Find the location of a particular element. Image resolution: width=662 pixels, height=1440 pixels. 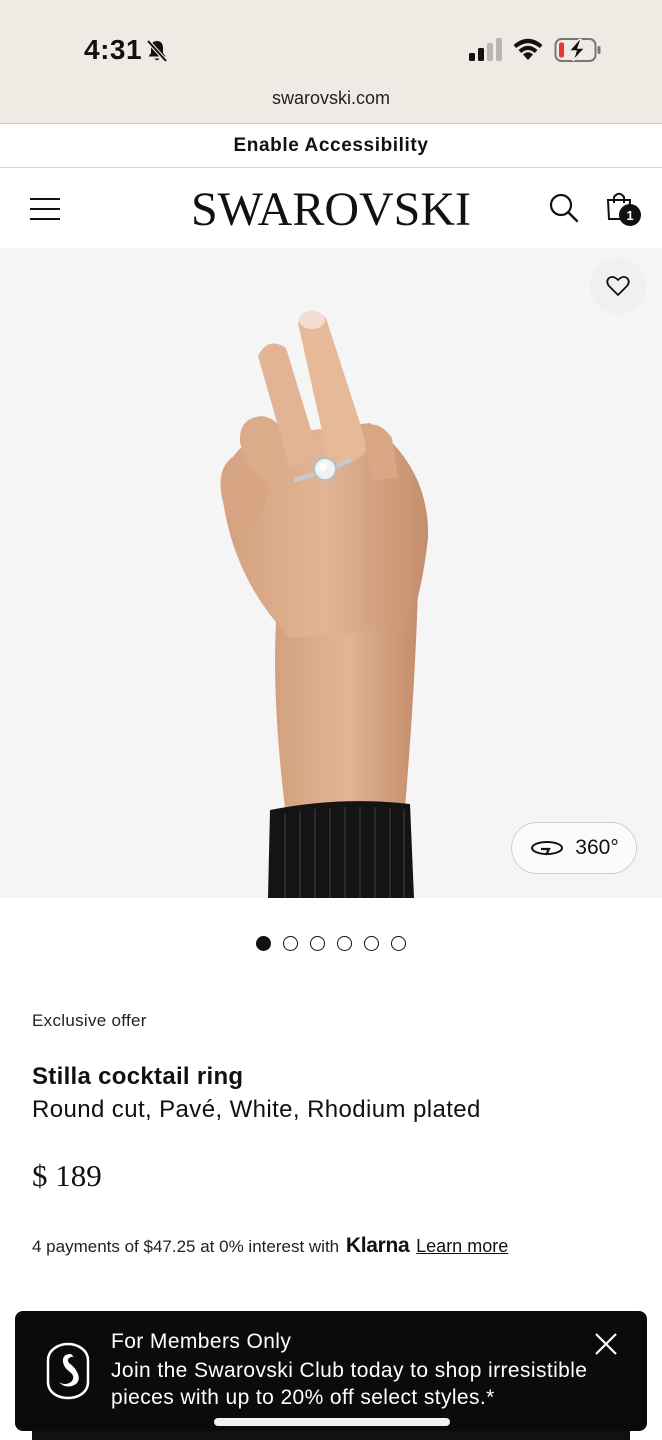

close-icon is located at coordinates (606, 1344).